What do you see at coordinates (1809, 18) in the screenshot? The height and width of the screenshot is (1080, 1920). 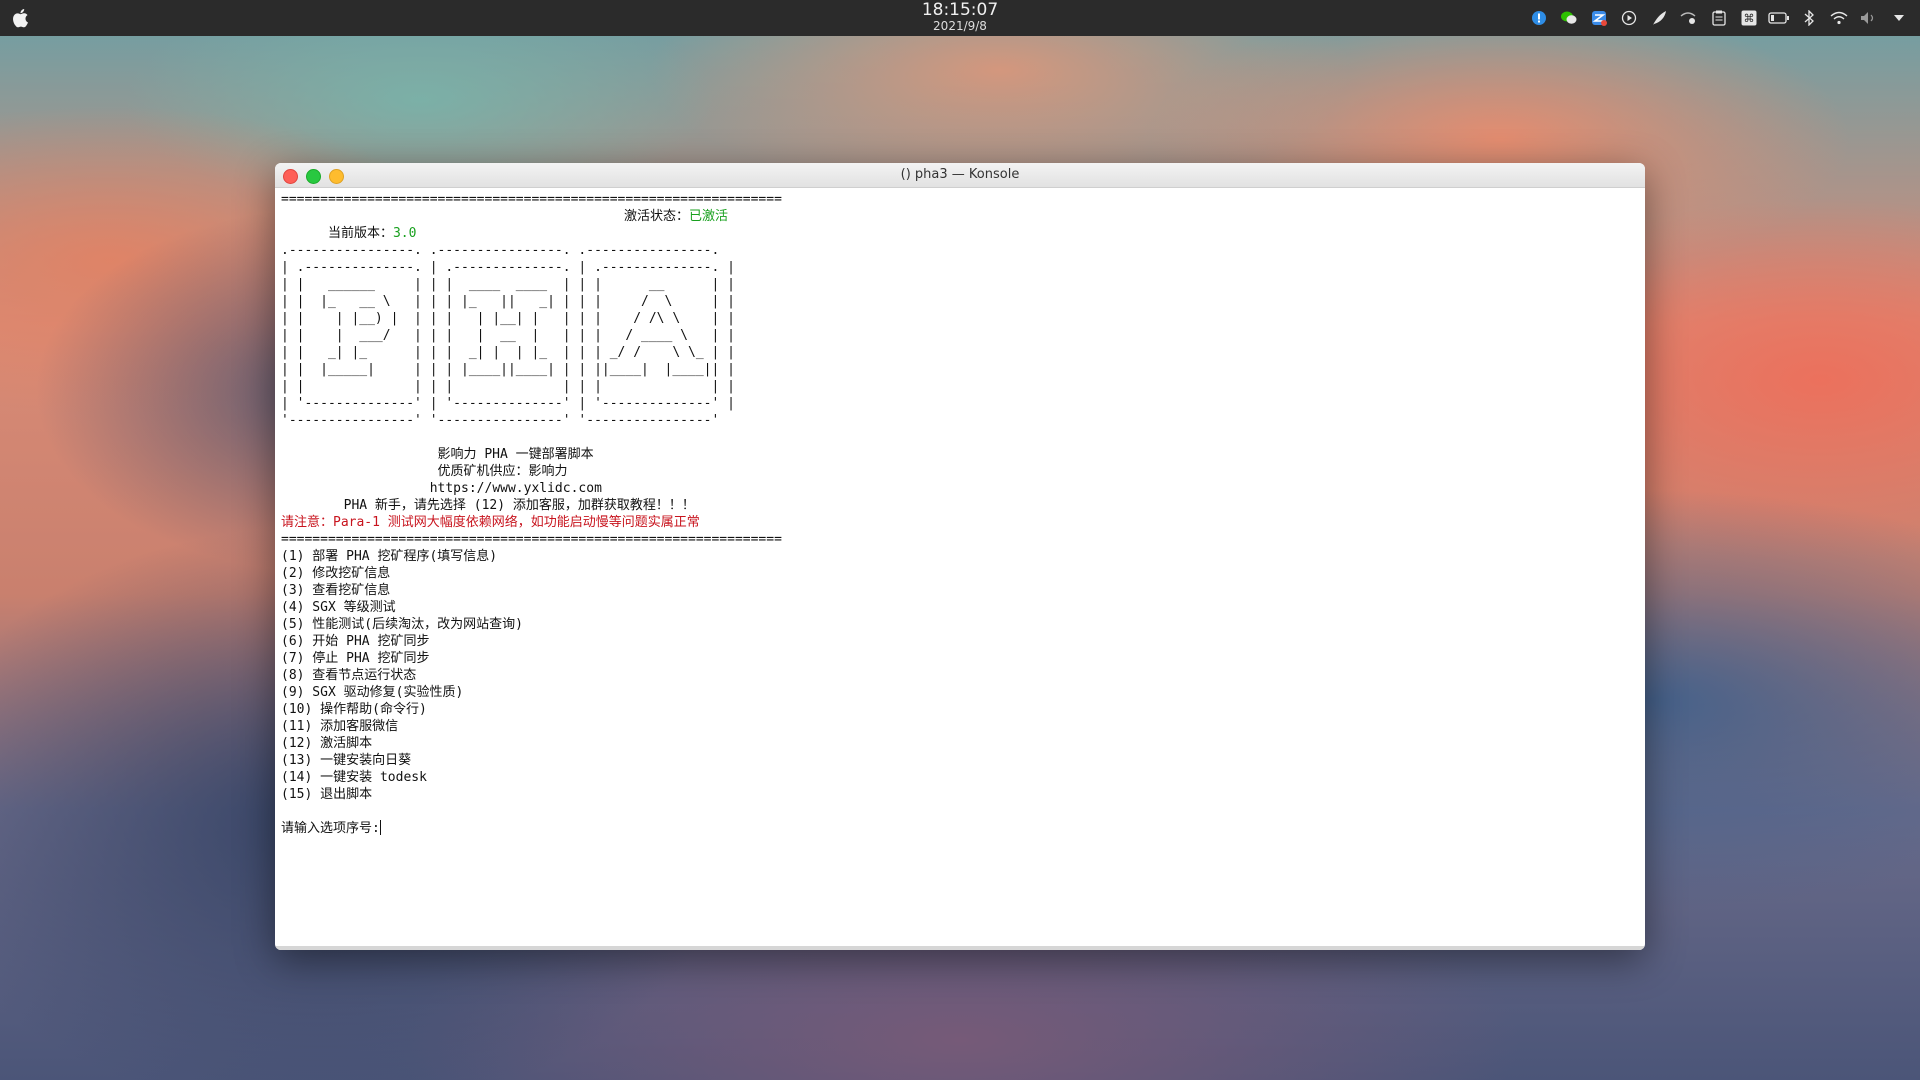 I see `bluetooth-icon` at bounding box center [1809, 18].